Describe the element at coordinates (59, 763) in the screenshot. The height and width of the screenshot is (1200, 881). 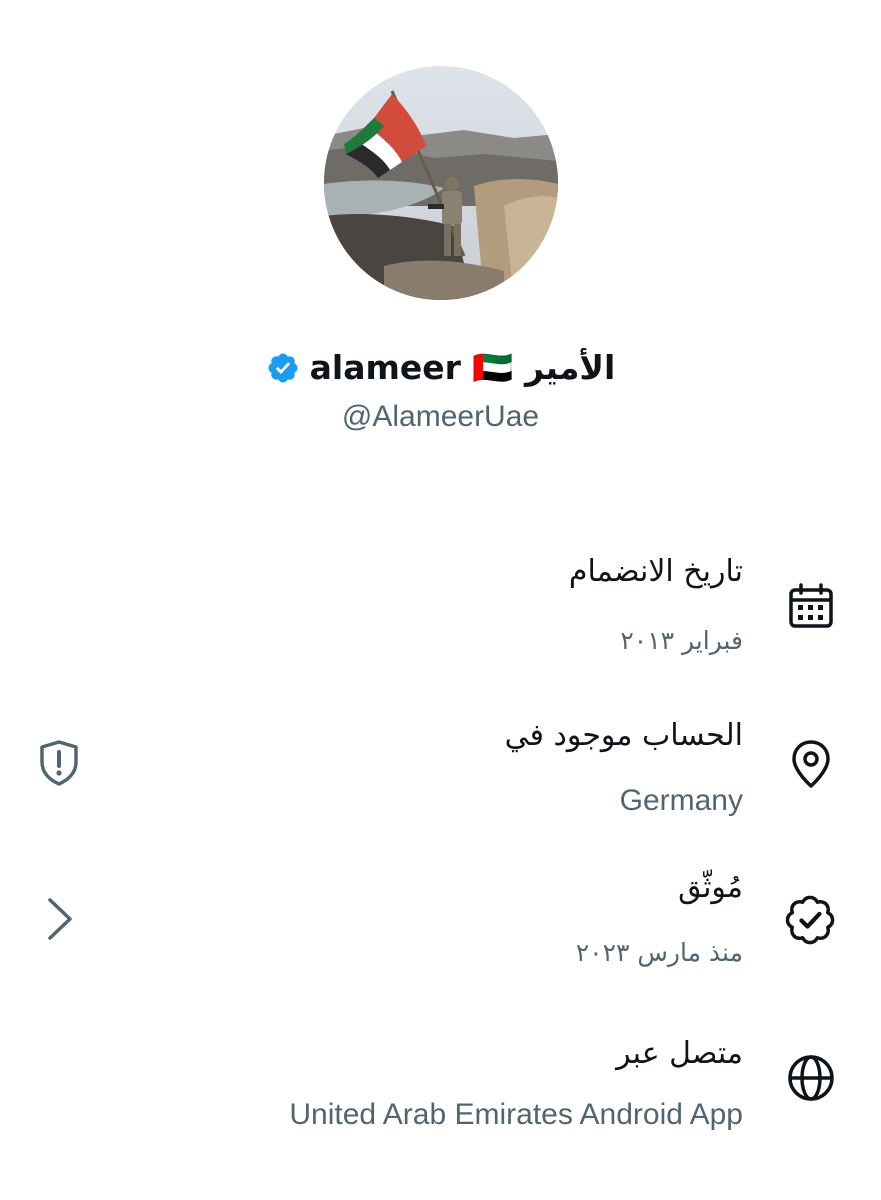
I see `shield-alert-icon` at that location.